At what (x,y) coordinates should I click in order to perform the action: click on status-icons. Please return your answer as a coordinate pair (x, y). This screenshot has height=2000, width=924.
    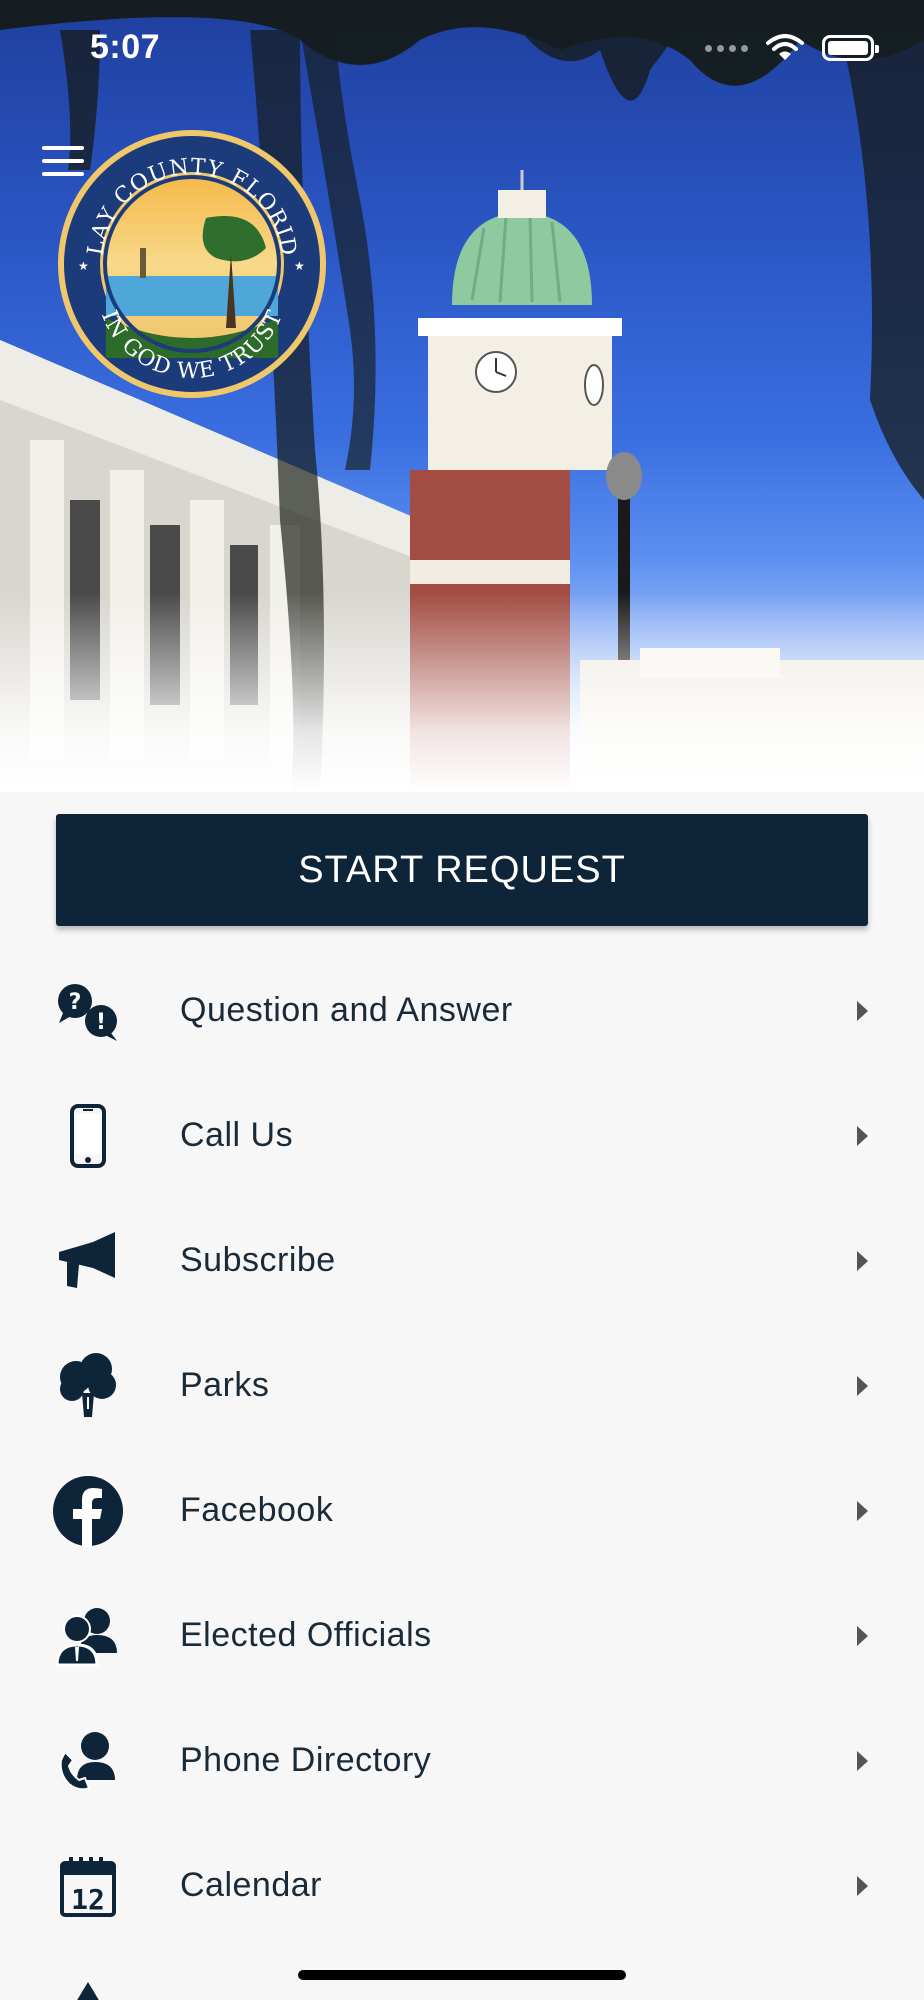
    Looking at the image, I should click on (792, 48).